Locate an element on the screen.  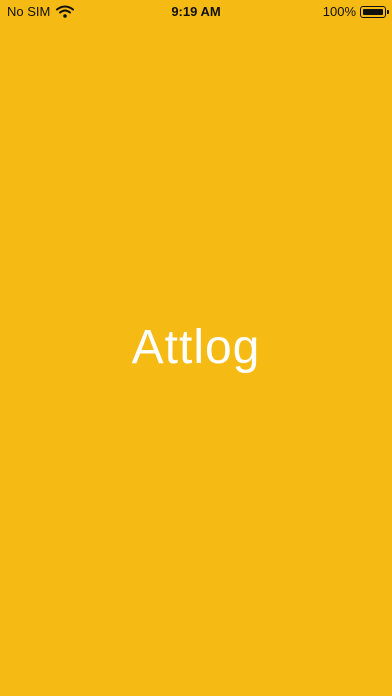
battery-percent: 100% is located at coordinates (339, 11).